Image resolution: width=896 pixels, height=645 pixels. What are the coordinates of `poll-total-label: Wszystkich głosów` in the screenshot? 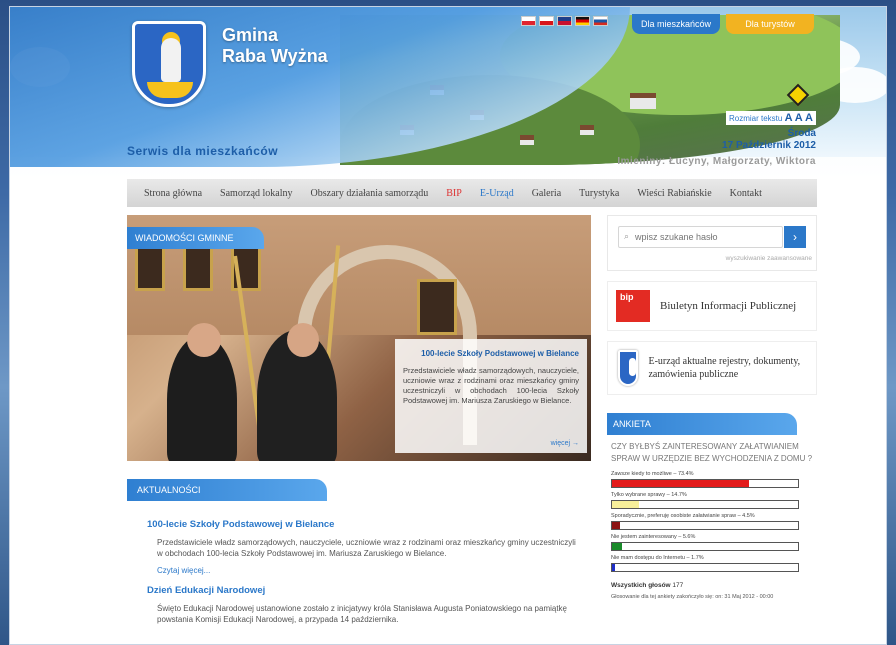 It's located at (641, 585).